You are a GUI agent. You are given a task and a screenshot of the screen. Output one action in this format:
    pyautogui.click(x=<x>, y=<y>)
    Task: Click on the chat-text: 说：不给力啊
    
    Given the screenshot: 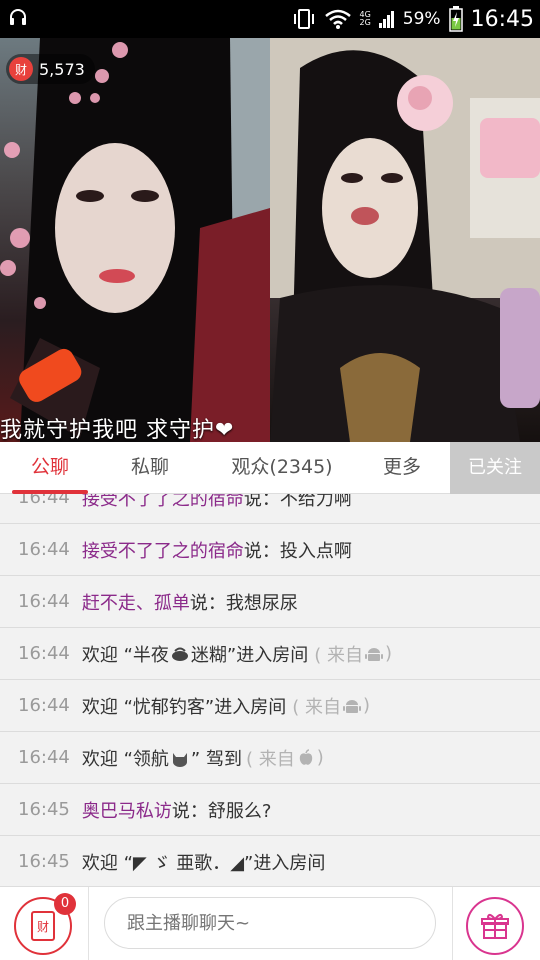 What is the action you would take?
    pyautogui.click(x=297, y=502)
    